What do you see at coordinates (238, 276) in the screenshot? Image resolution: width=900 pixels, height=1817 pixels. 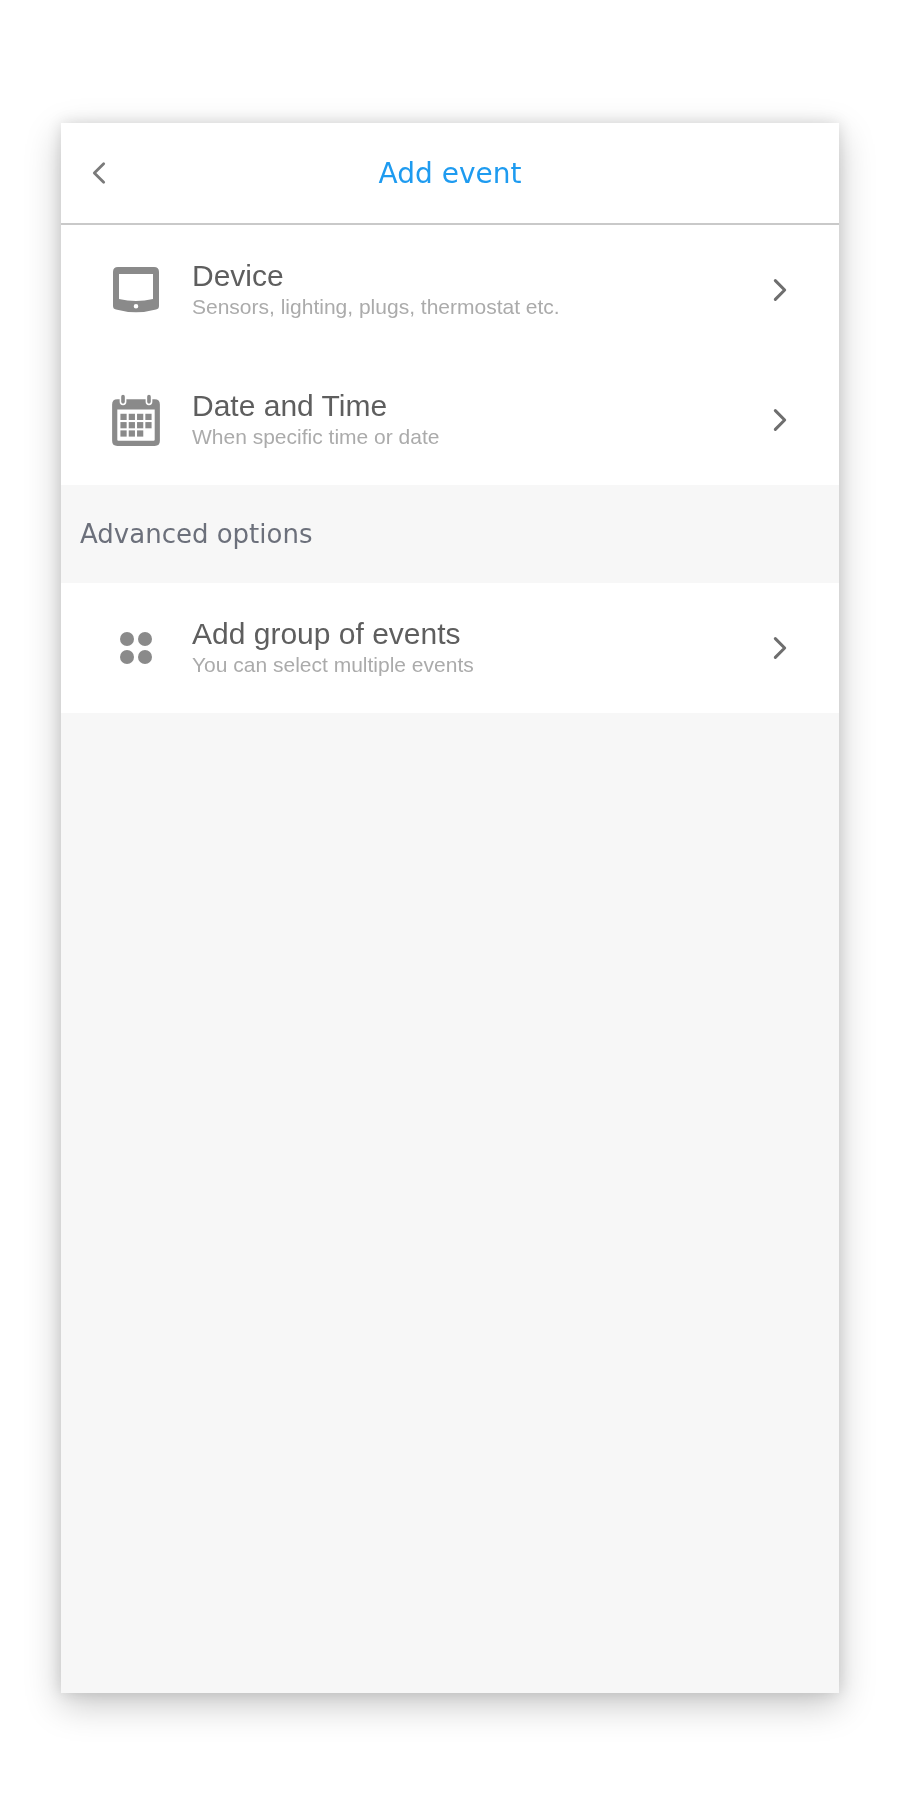 I see `option-title: Device` at bounding box center [238, 276].